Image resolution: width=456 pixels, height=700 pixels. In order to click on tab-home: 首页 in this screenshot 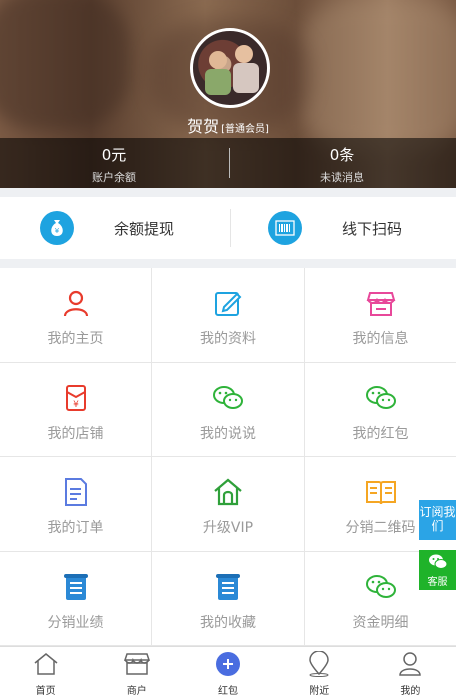, I will do `click(45, 673)`.